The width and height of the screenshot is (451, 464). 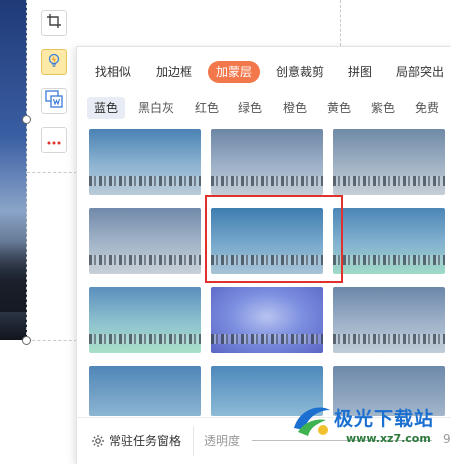 What do you see at coordinates (98, 442) in the screenshot?
I see `gear-icon` at bounding box center [98, 442].